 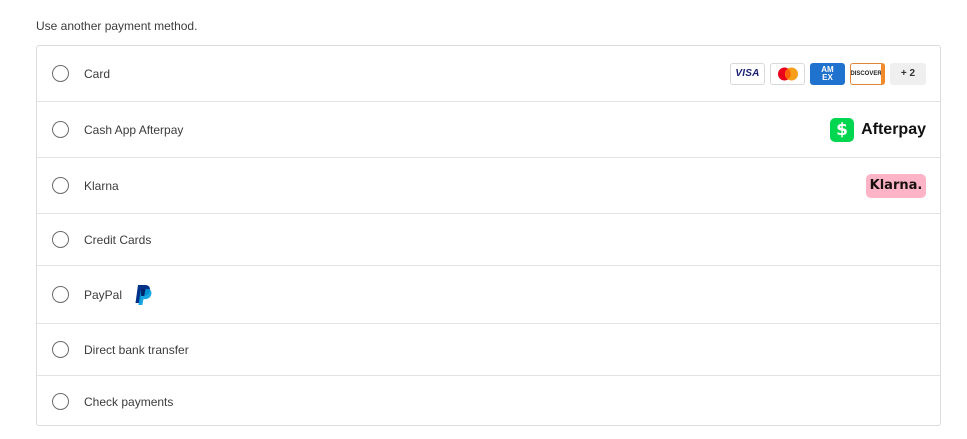 What do you see at coordinates (60, 239) in the screenshot?
I see `credit-cards-radio` at bounding box center [60, 239].